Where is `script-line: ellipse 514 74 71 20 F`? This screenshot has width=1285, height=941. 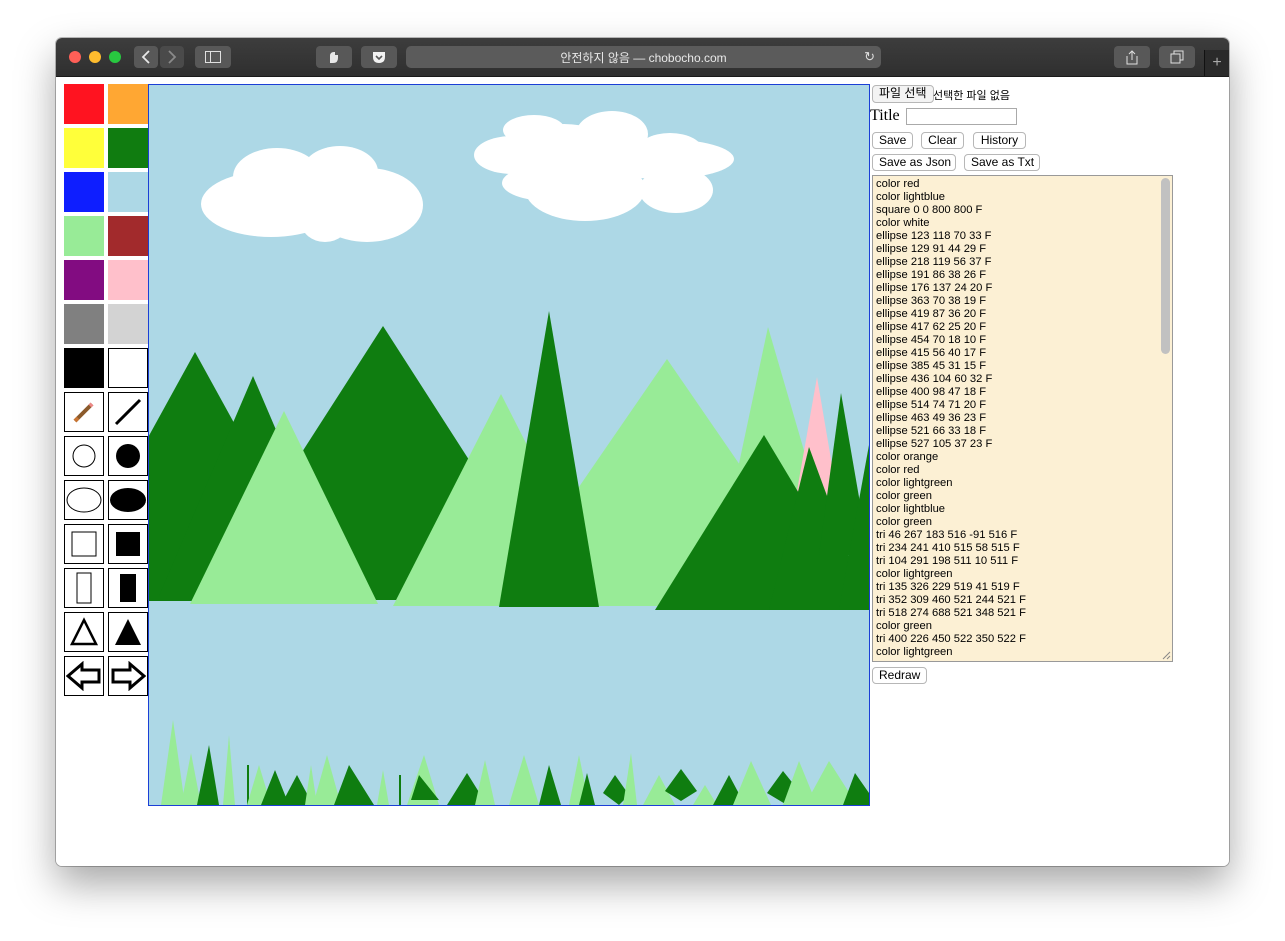
script-line: ellipse 514 74 71 20 F is located at coordinates (931, 405).